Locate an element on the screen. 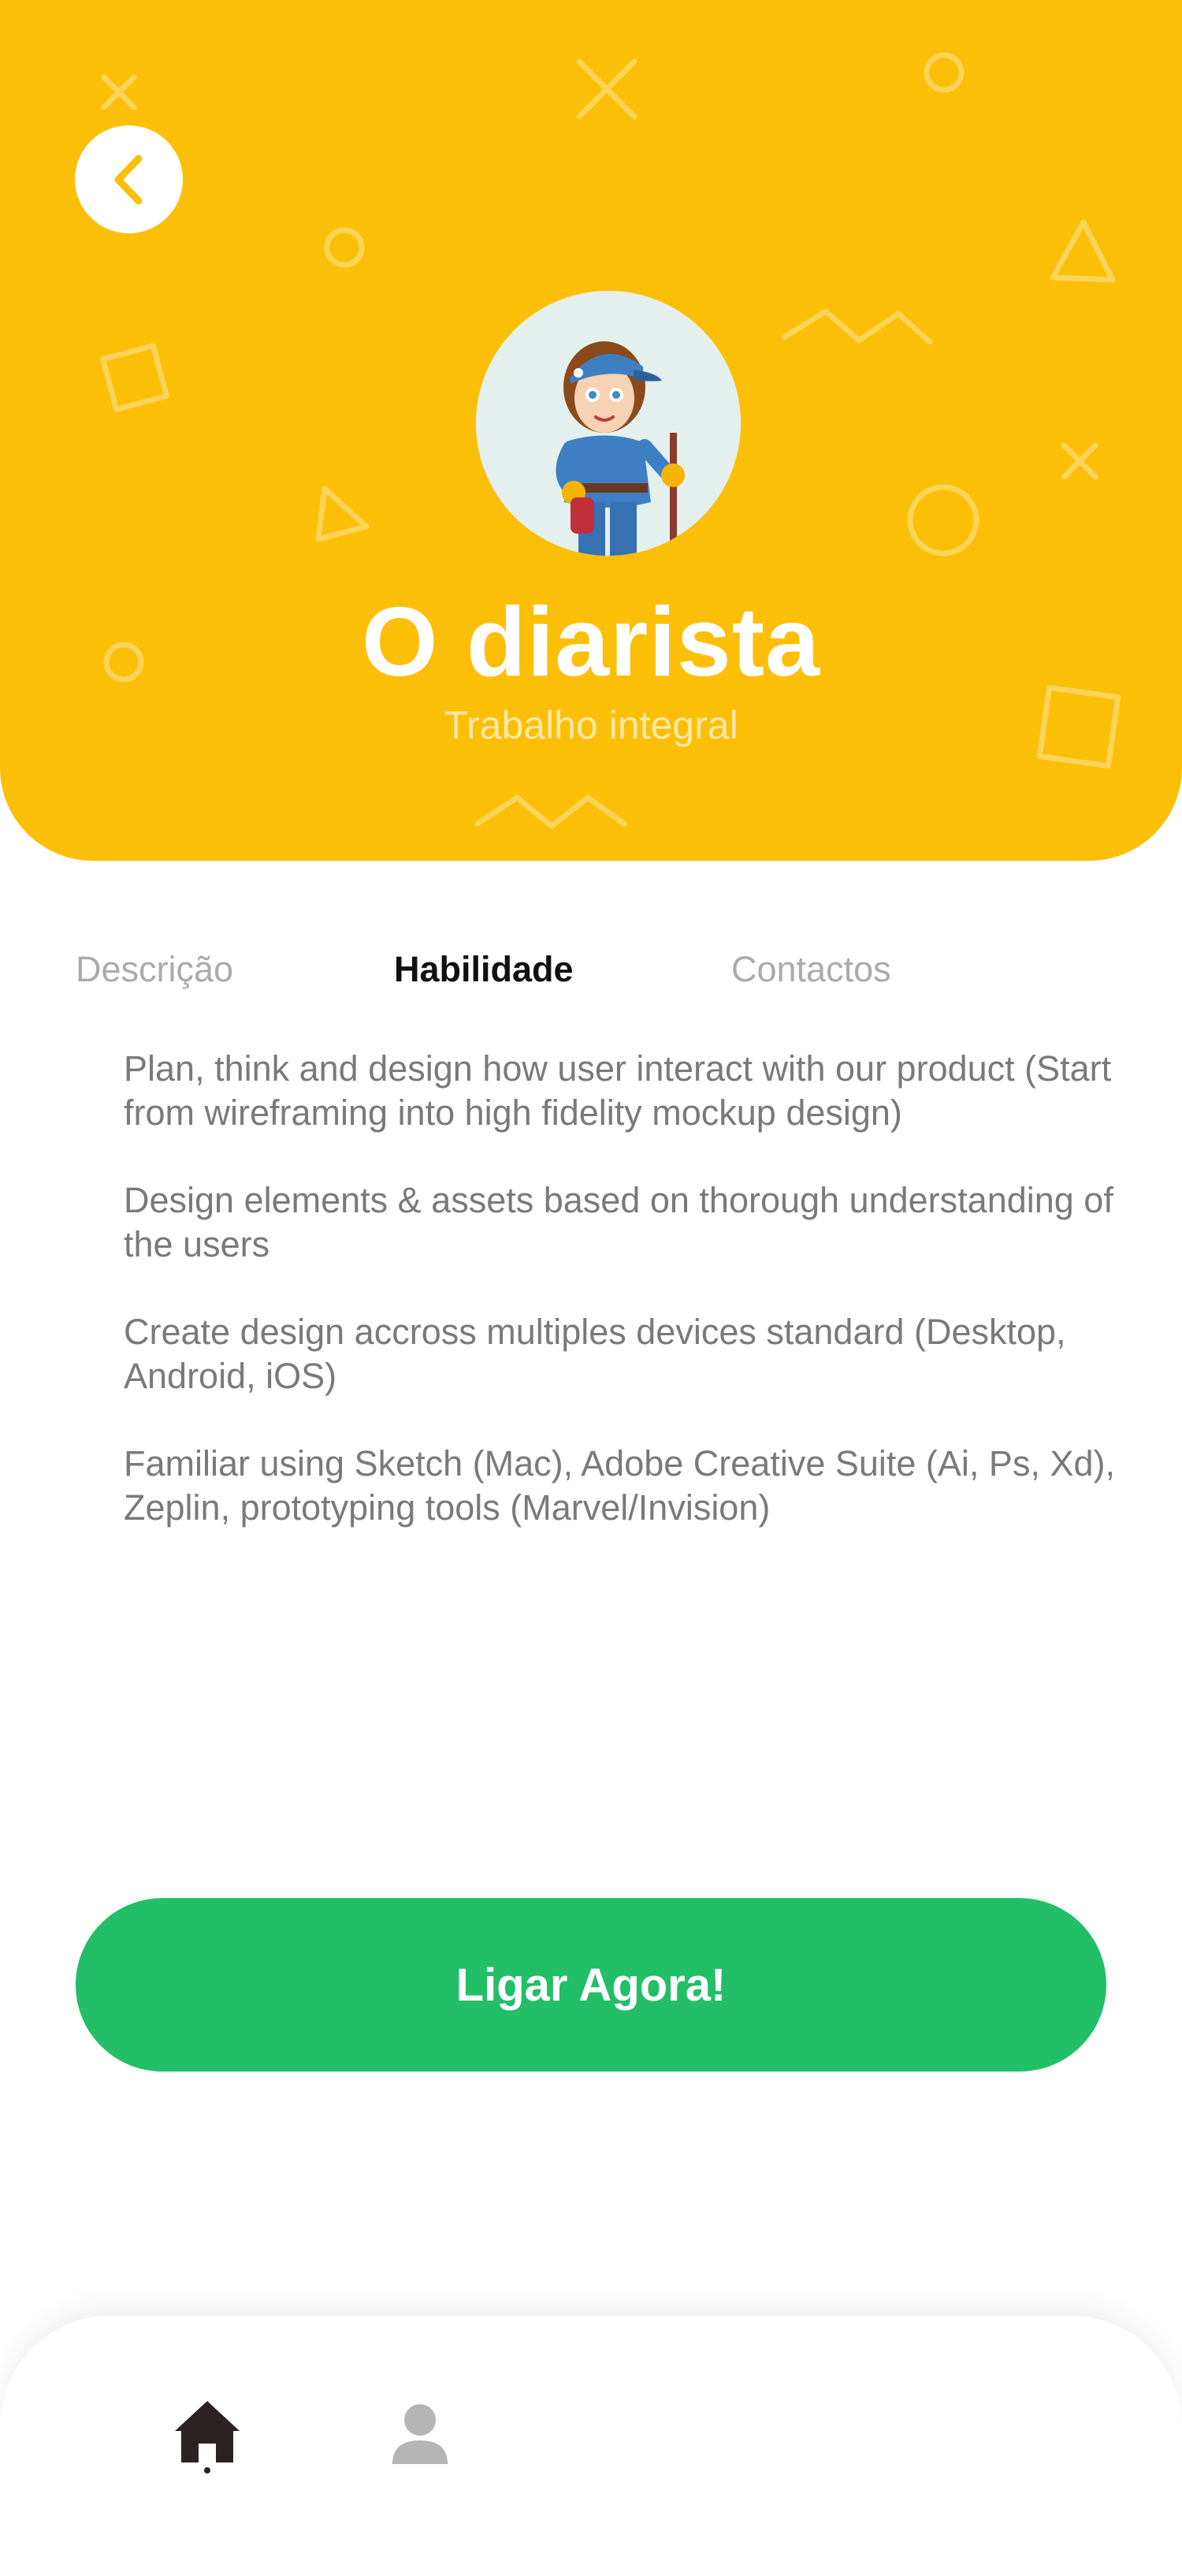 The image size is (1182, 2576). page-title: O diarista is located at coordinates (591, 642).